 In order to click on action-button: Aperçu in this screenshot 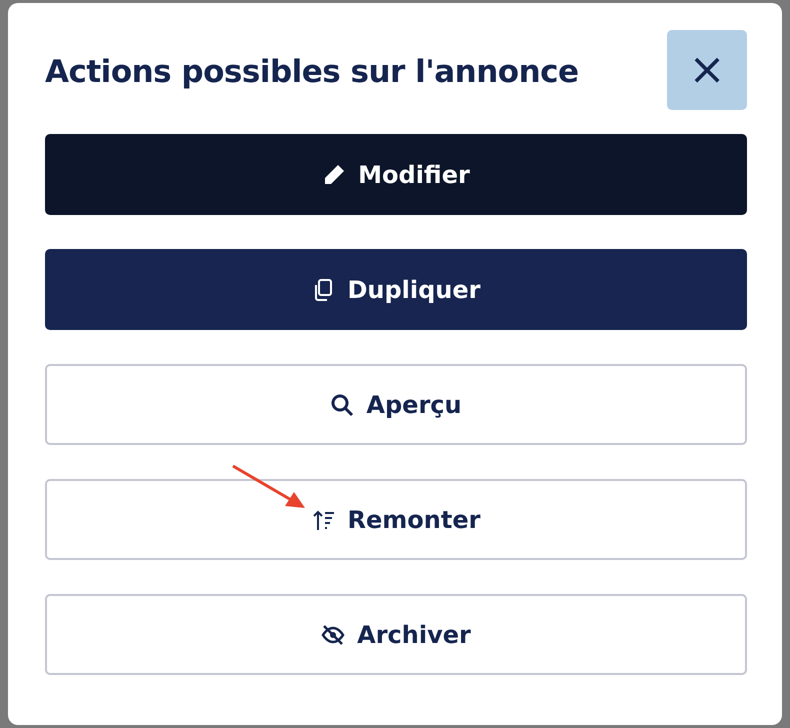, I will do `click(396, 404)`.